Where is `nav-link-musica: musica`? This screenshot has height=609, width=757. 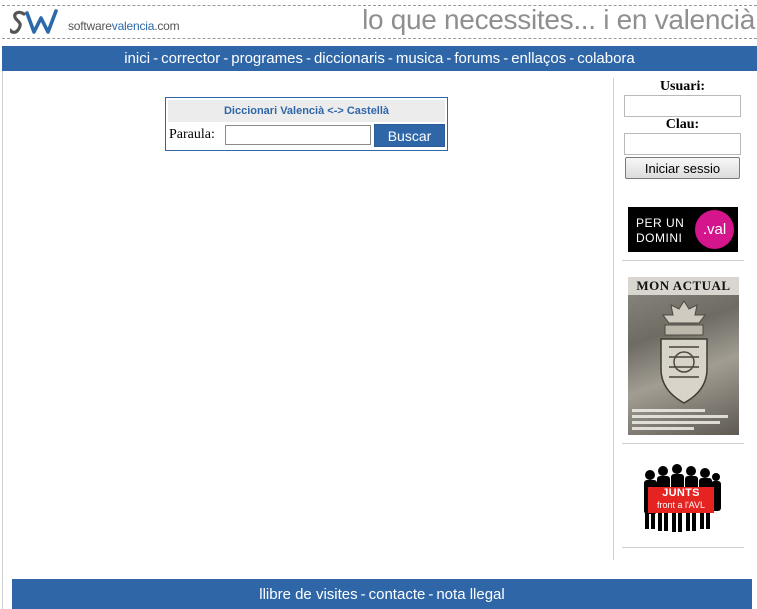 nav-link-musica: musica is located at coordinates (420, 58).